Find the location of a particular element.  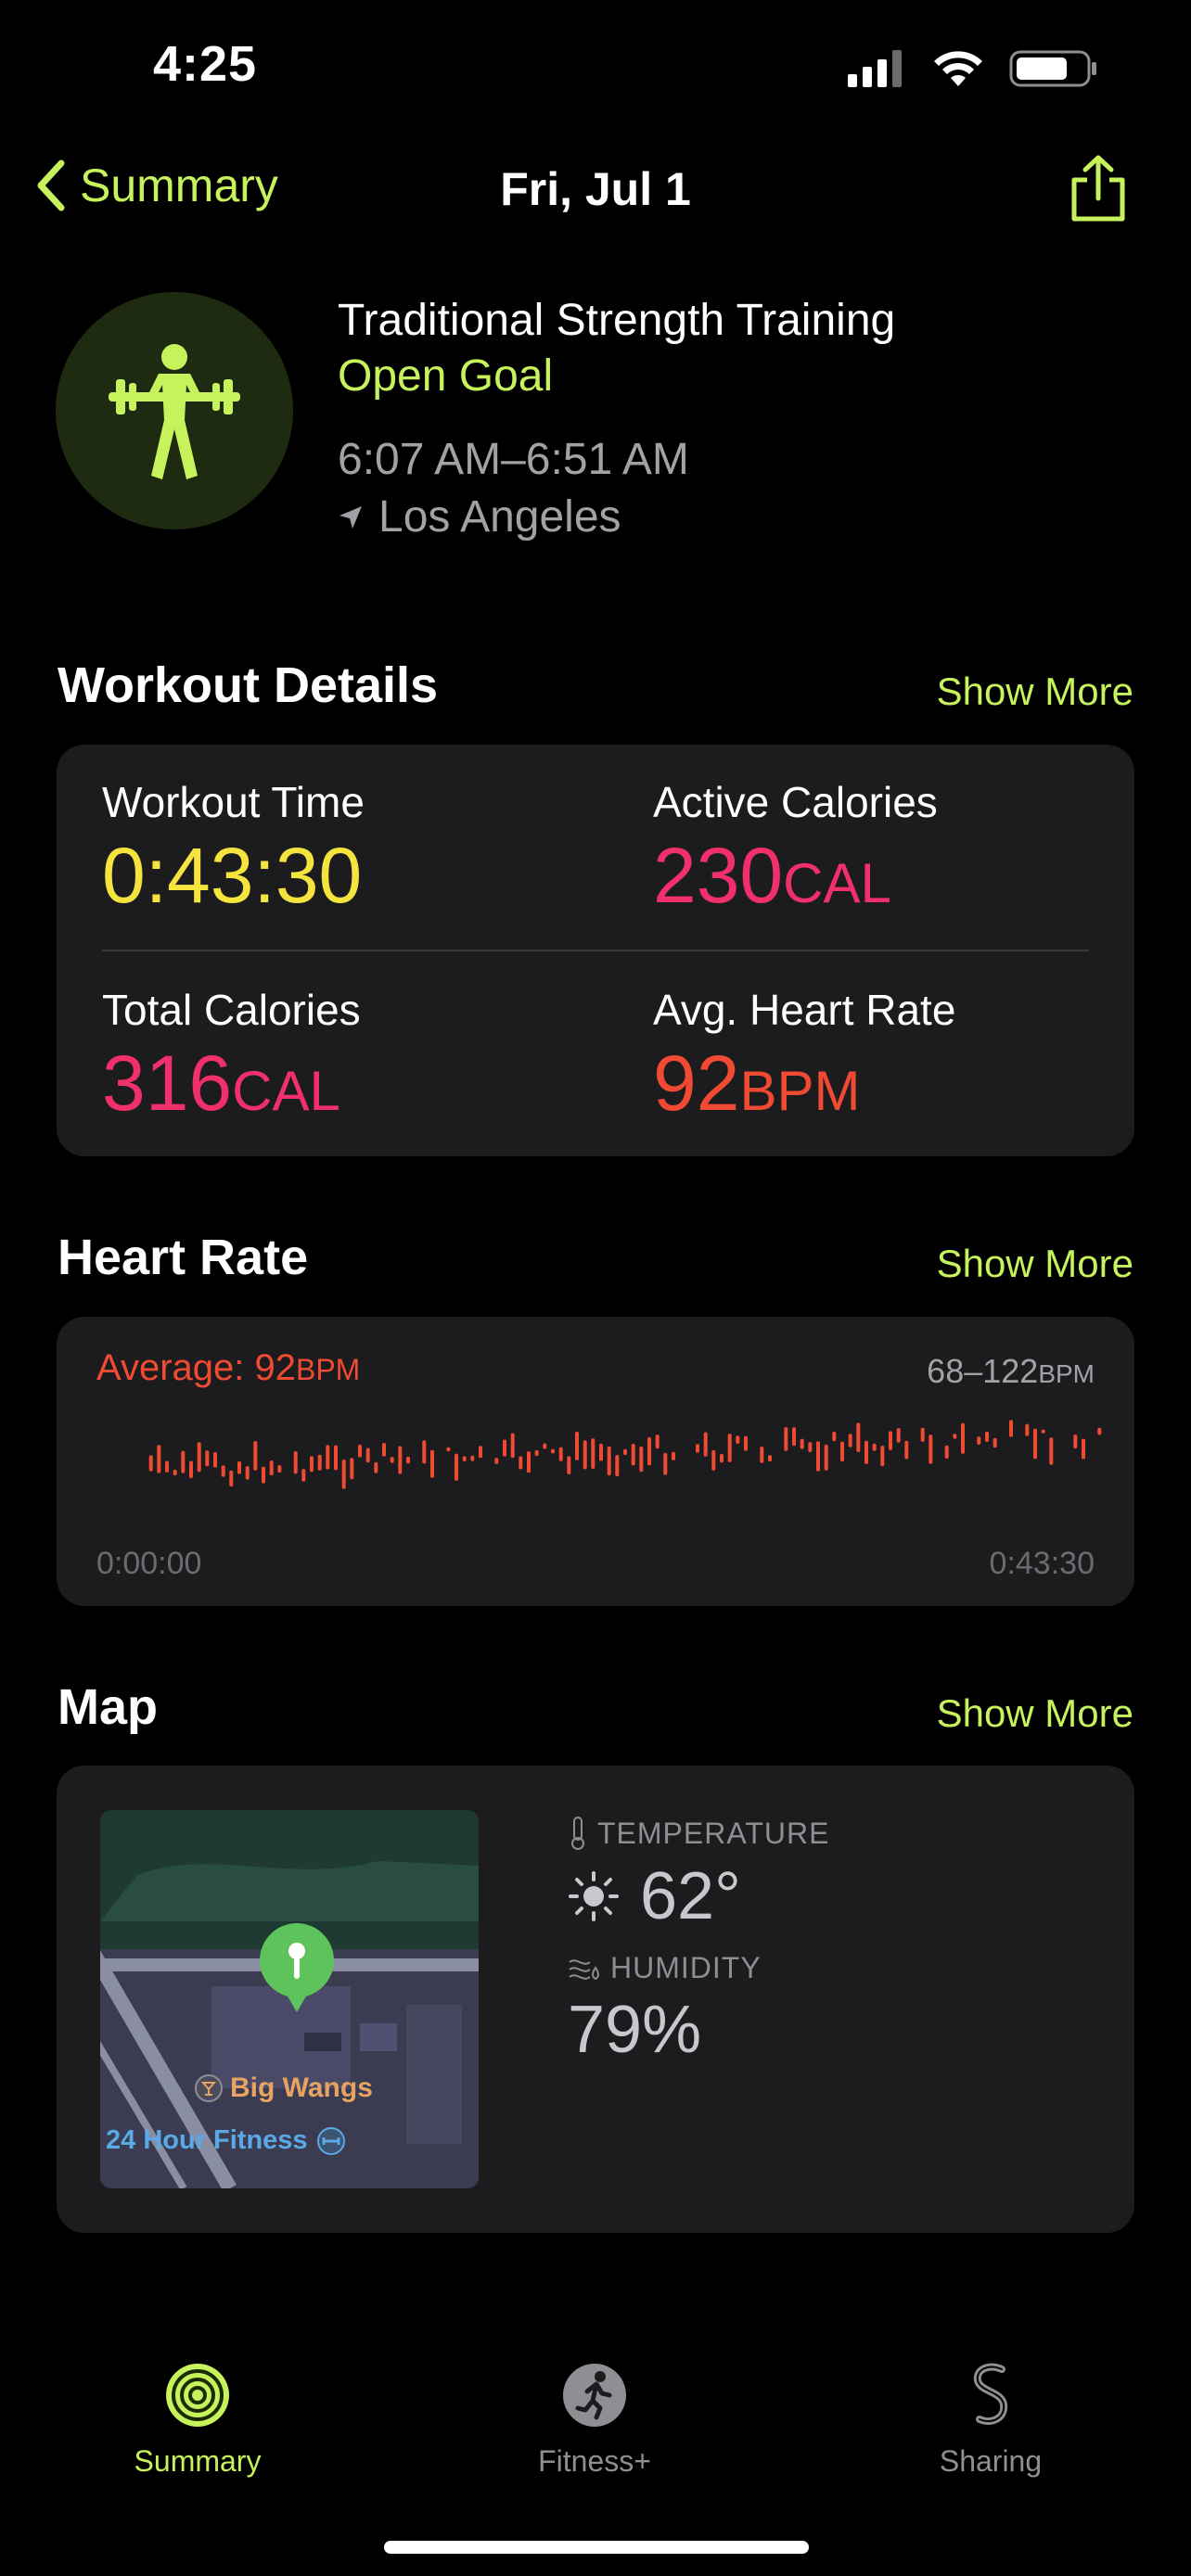

map-poi-1: Big Wangs is located at coordinates (284, 2088).